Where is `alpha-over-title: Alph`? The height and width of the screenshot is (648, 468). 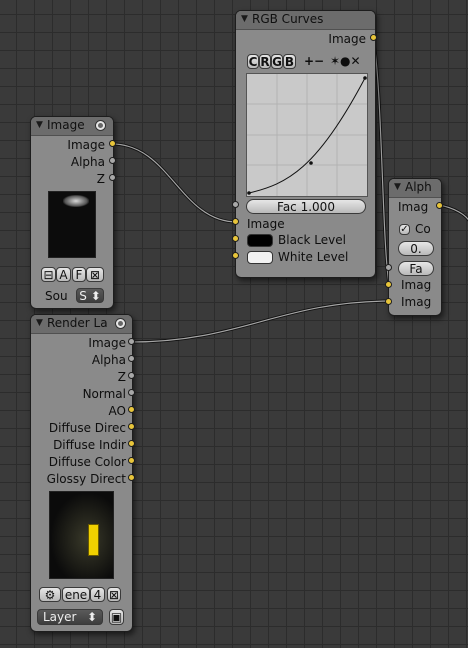 alpha-over-title: Alph is located at coordinates (418, 187).